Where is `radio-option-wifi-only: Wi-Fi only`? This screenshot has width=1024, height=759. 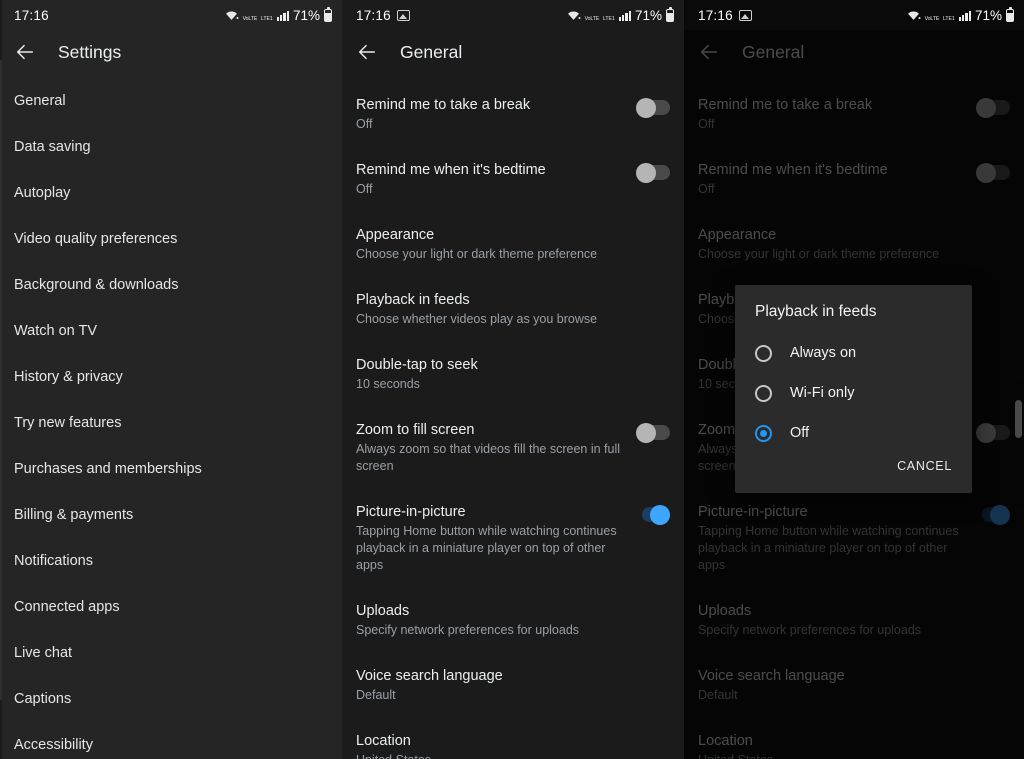 radio-option-wifi-only: Wi-Fi only is located at coordinates (853, 393).